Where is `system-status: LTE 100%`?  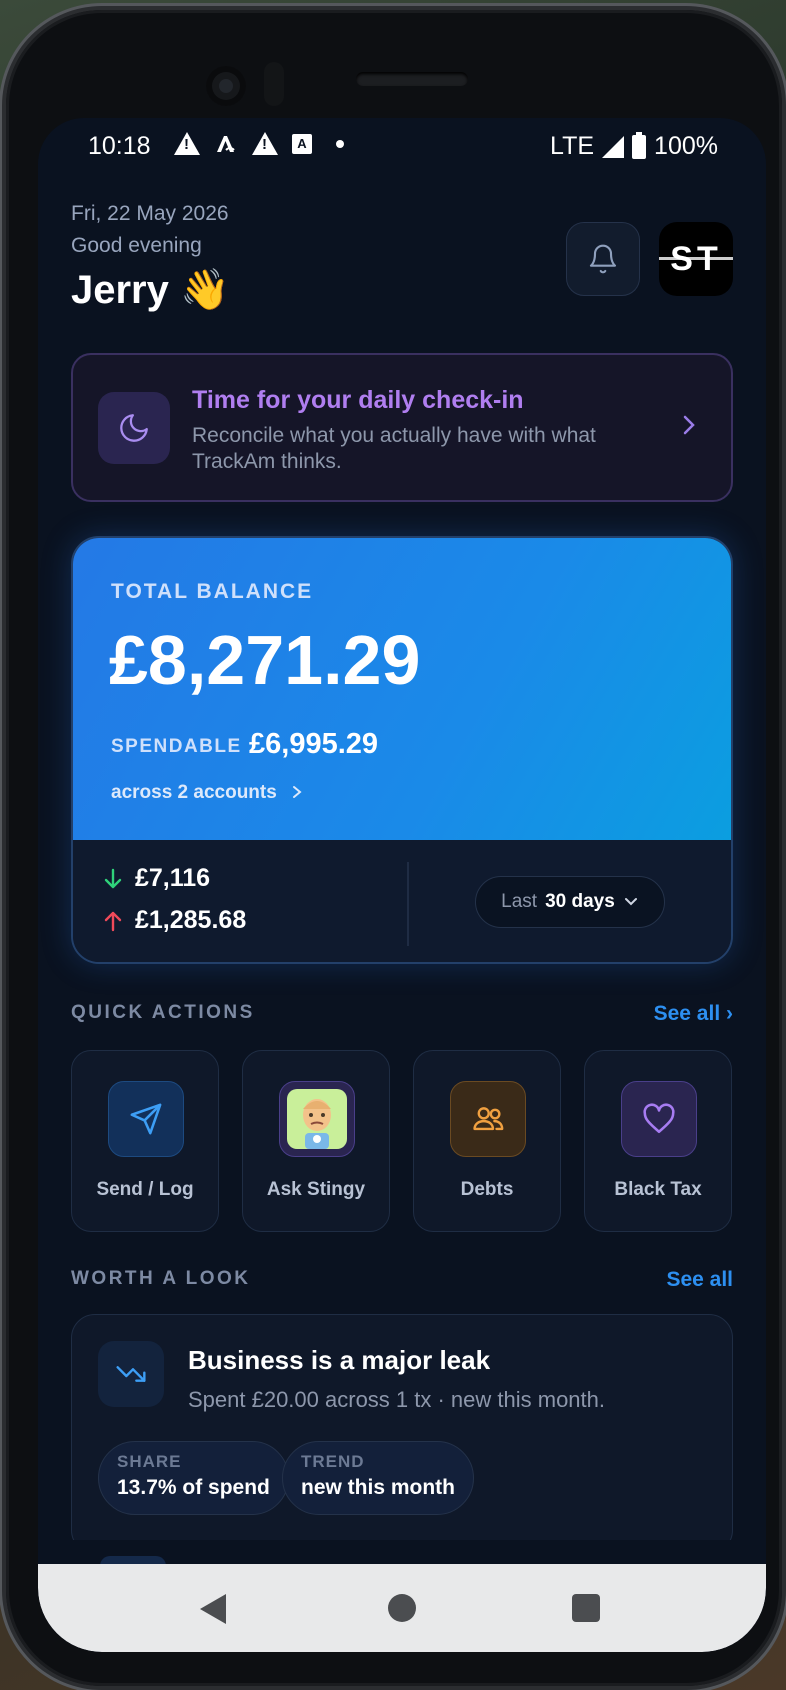
system-status: LTE 100% is located at coordinates (634, 146).